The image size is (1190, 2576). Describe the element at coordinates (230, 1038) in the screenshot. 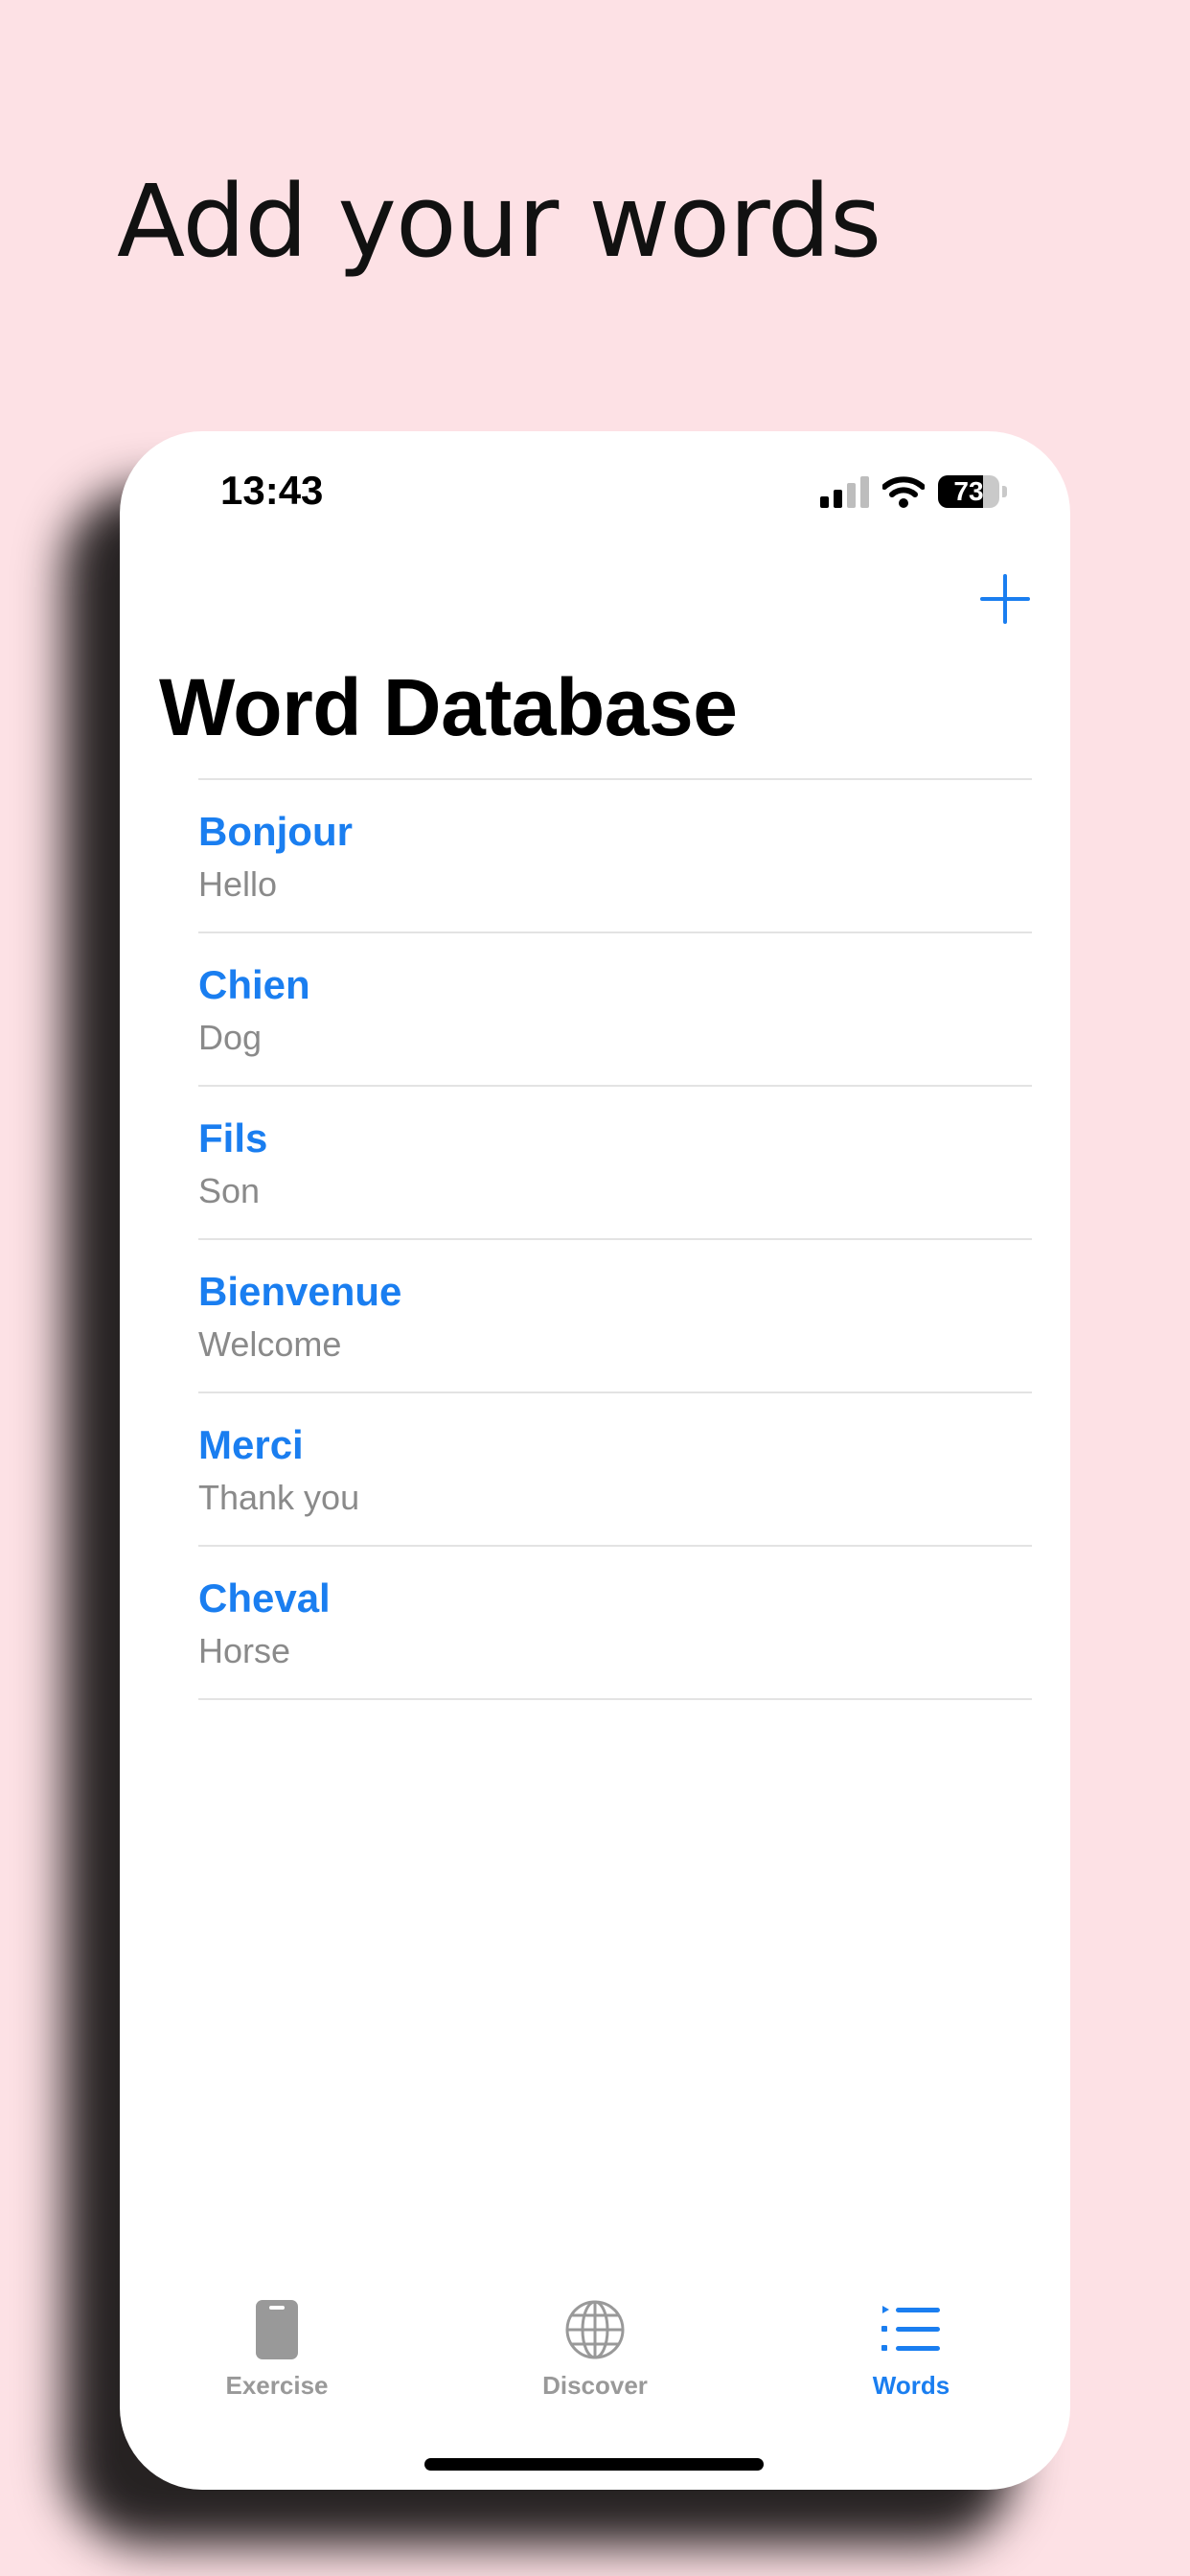

I see `meaning-label: Dog` at that location.